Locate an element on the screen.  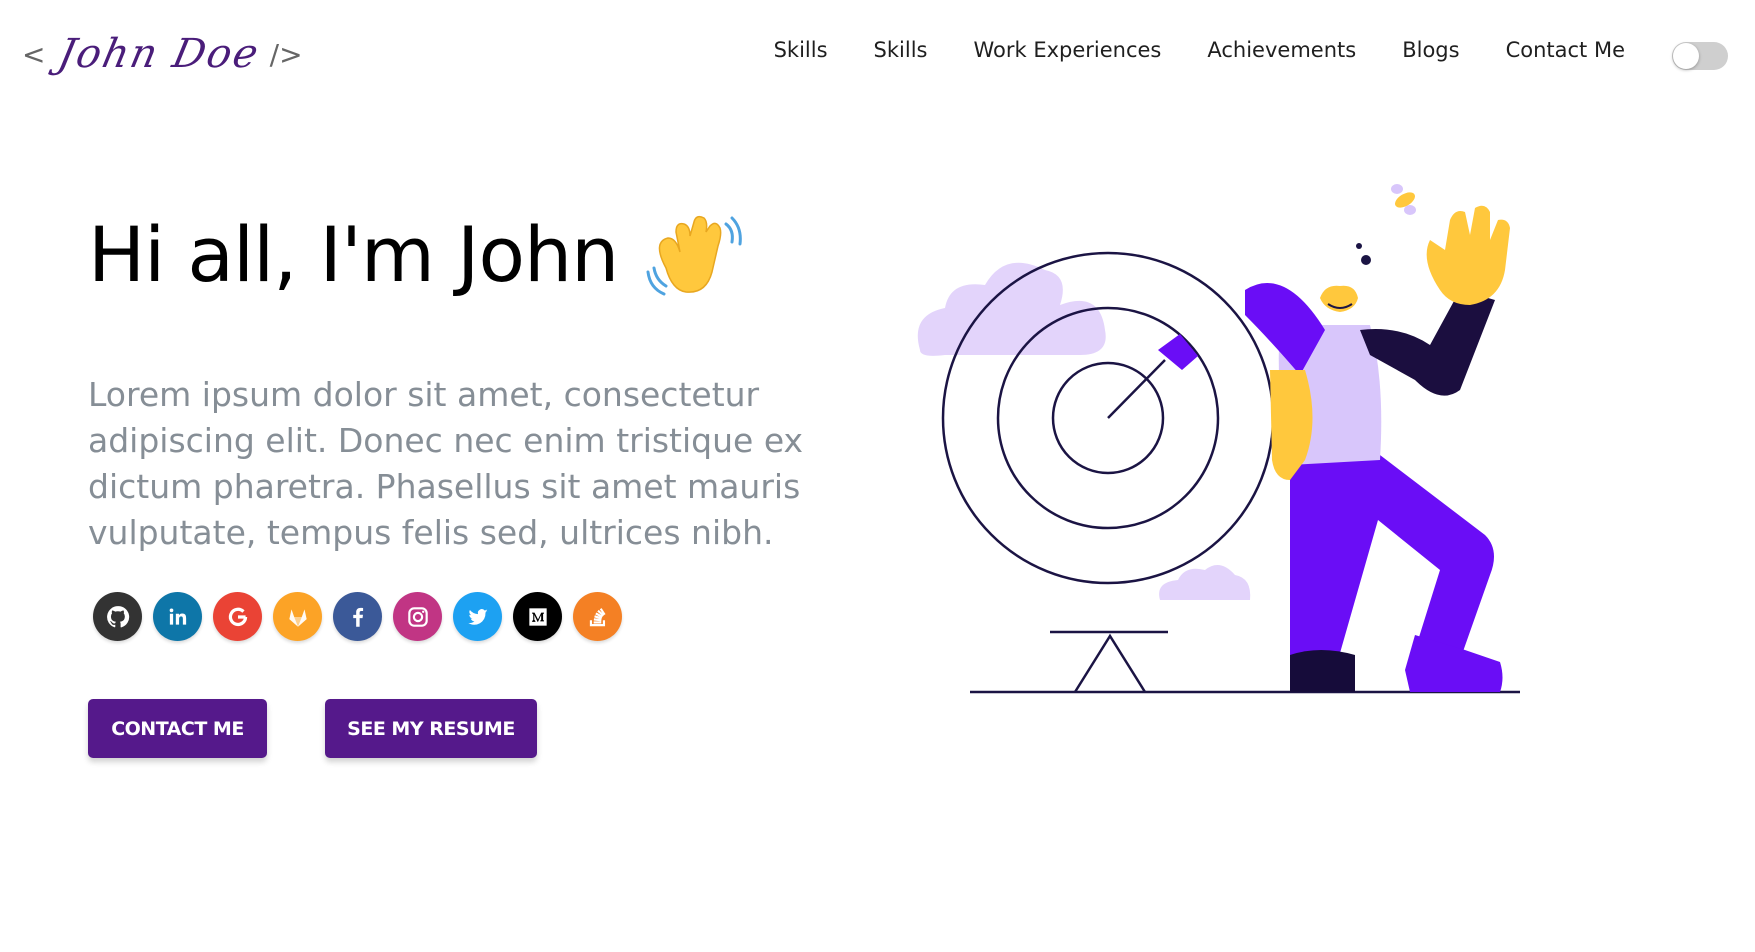
linkedin-link is located at coordinates (177, 616).